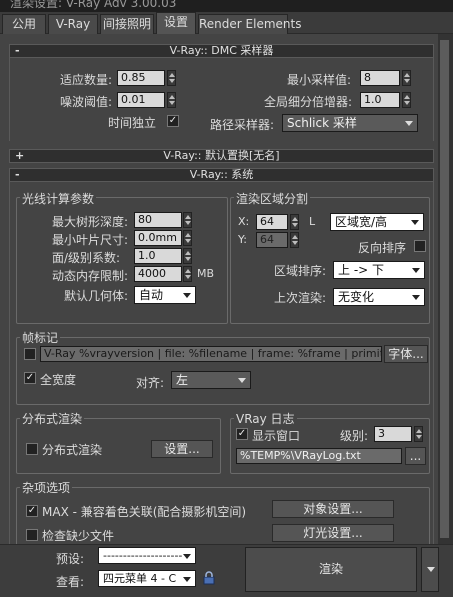 The height and width of the screenshot is (597, 453). Describe the element at coordinates (211, 380) in the screenshot. I see `align-dropdown: 左` at that location.